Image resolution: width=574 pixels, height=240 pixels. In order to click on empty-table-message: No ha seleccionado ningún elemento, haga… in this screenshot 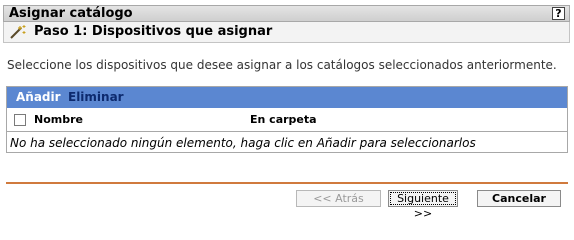, I will do `click(243, 143)`.